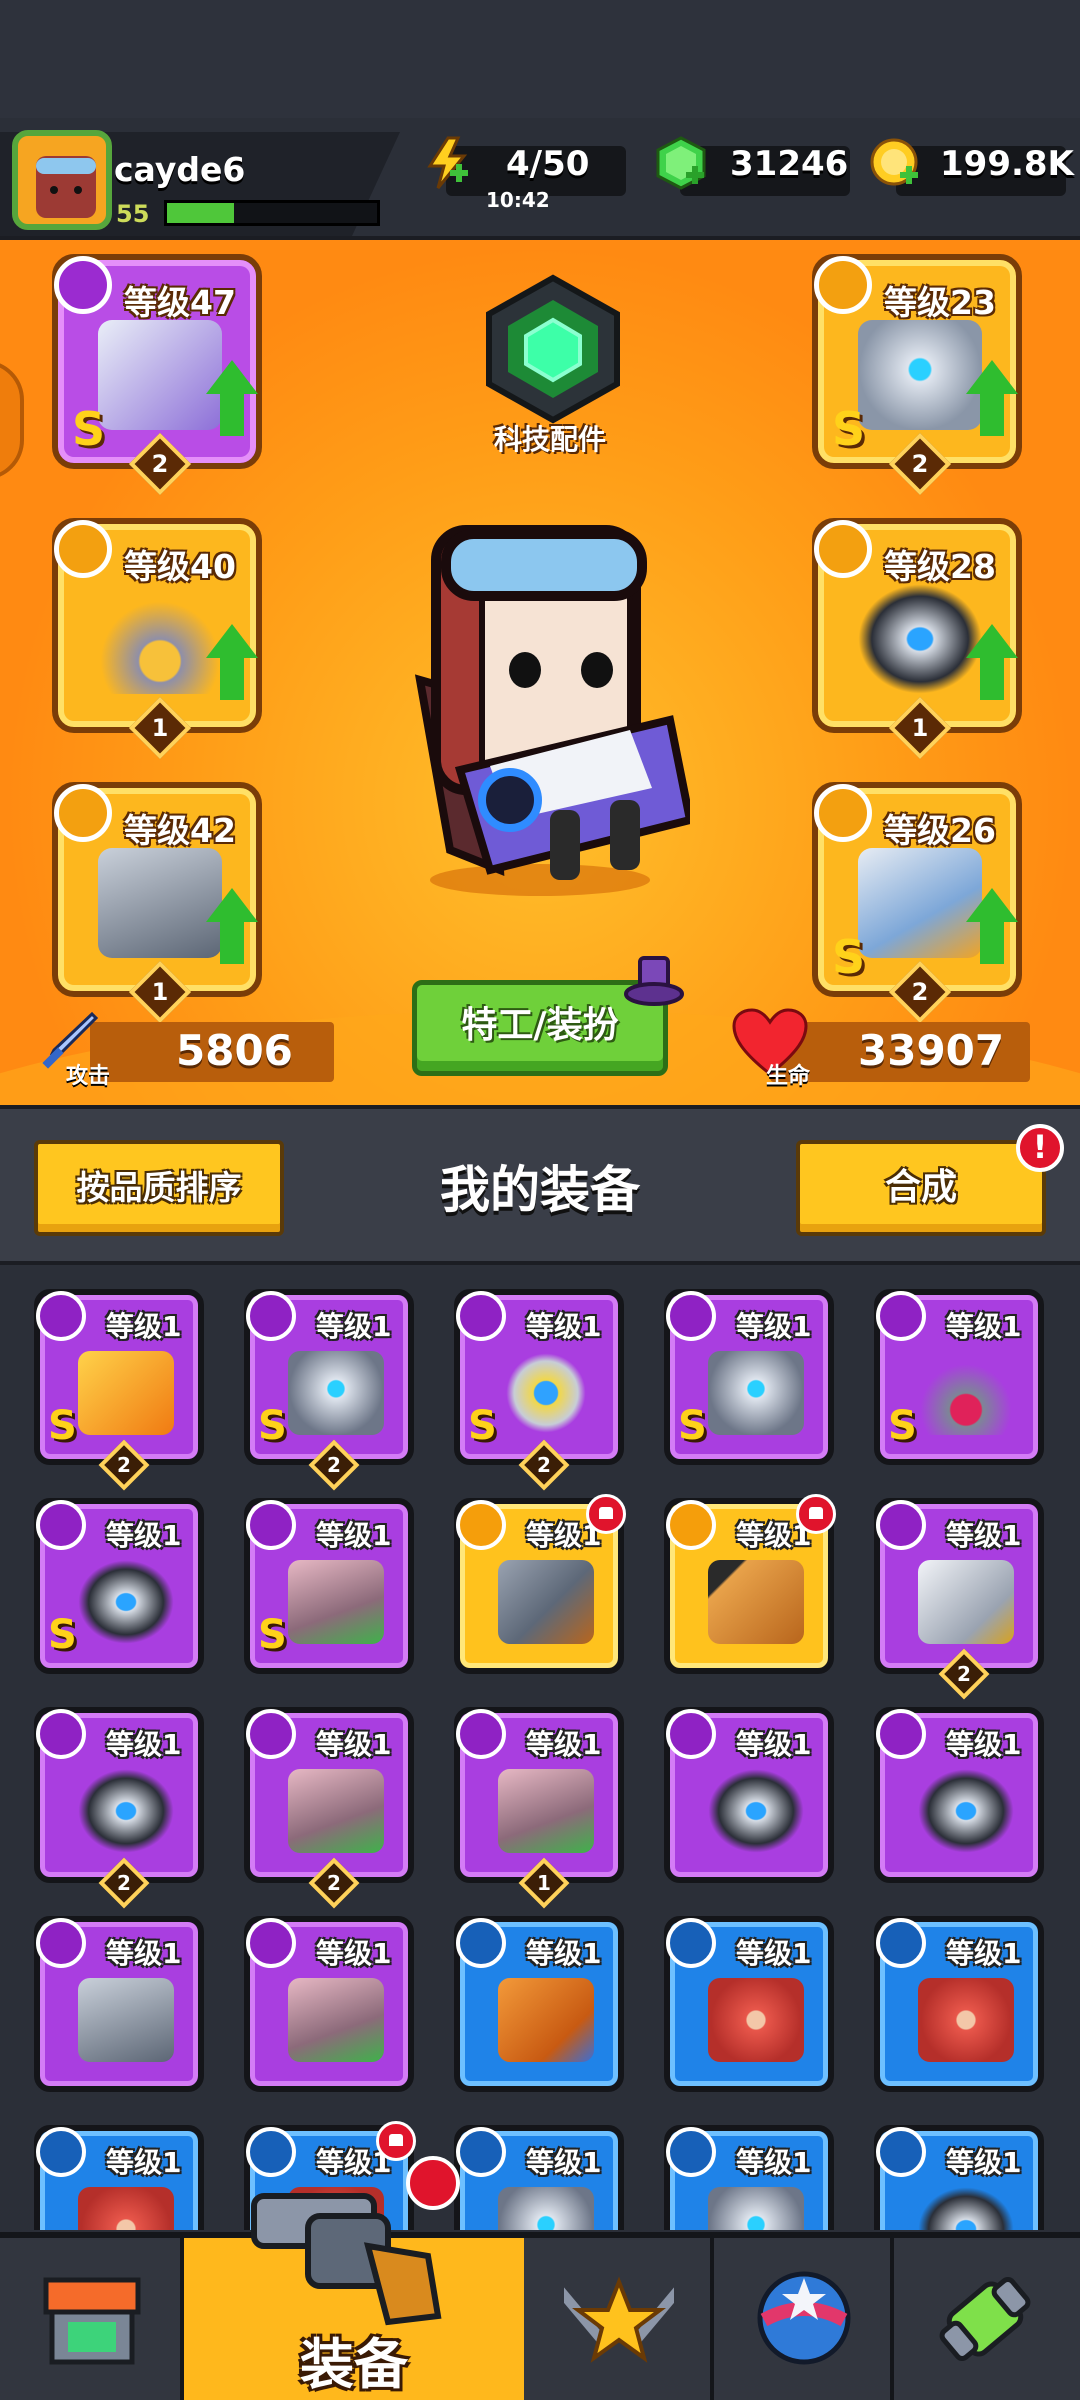 Image resolution: width=1080 pixels, height=2400 pixels. What do you see at coordinates (606, 1514) in the screenshot?
I see `new-item-badge-icon` at bounding box center [606, 1514].